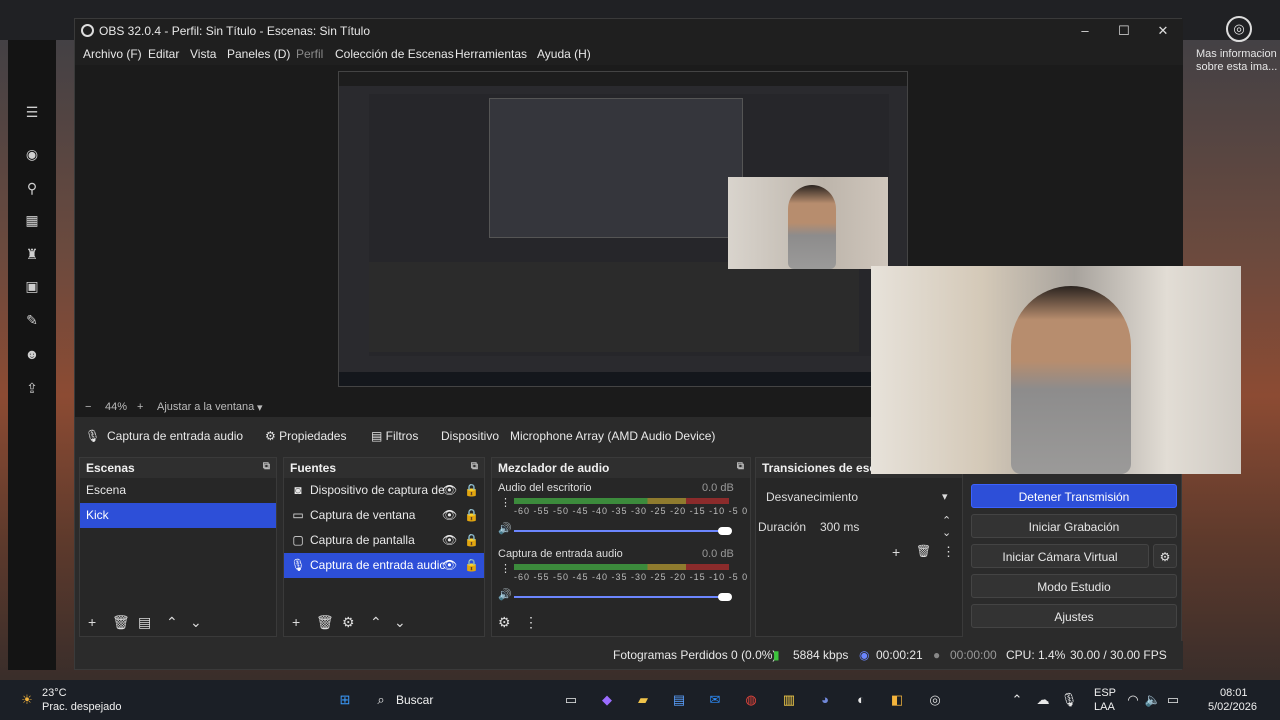 The image size is (1280, 720). Describe the element at coordinates (612, 436) in the screenshot. I see `device-select: Microphone Array (AMD Audio Device)` at that location.